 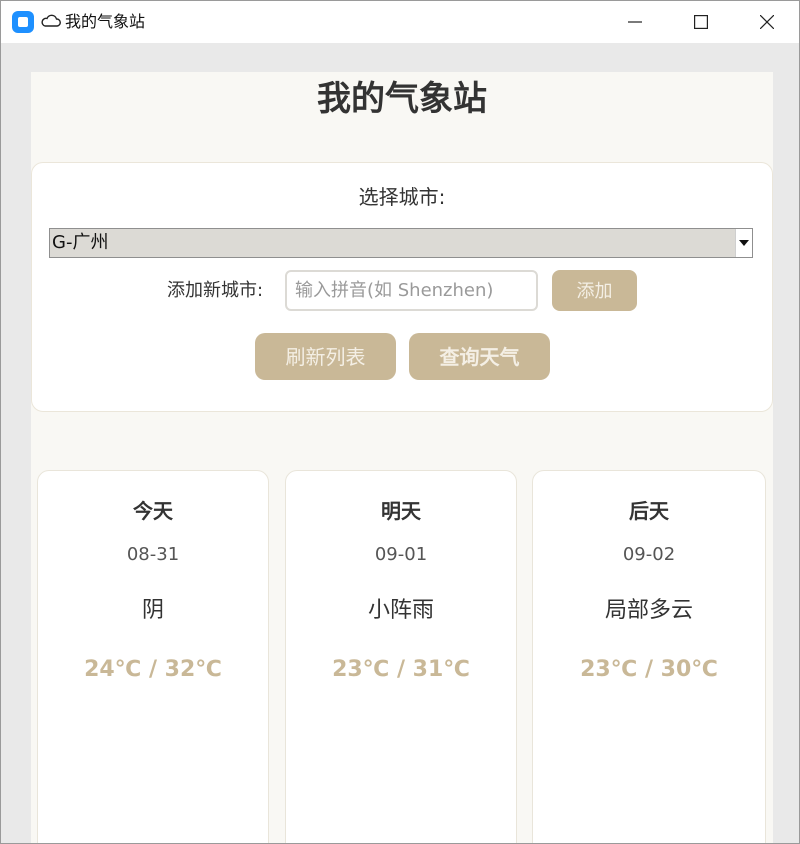 What do you see at coordinates (594, 290) in the screenshot?
I see `add-city-button: 添加` at bounding box center [594, 290].